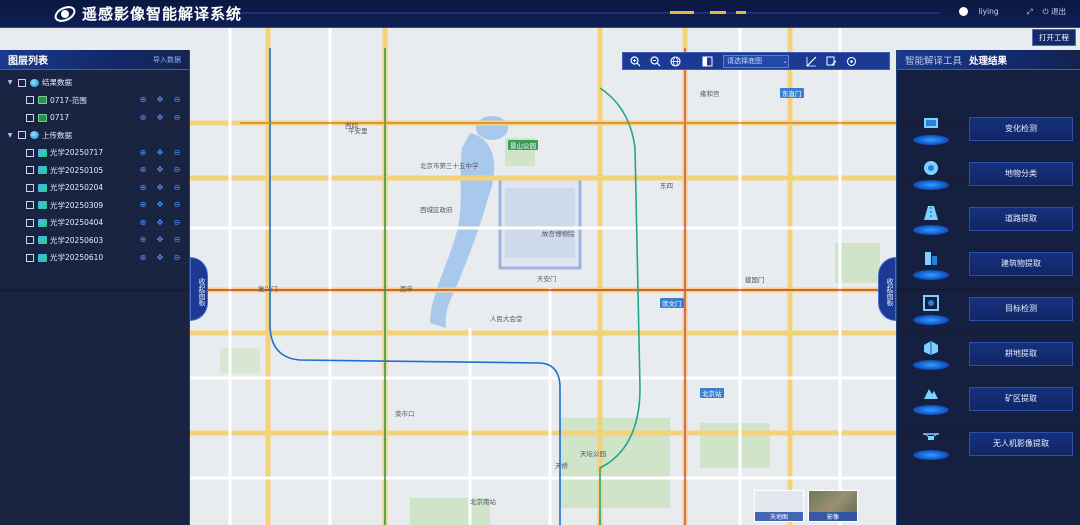  I want to click on layer-item: 光学20250404 ⊕ ✥ ⊖, so click(94, 223).